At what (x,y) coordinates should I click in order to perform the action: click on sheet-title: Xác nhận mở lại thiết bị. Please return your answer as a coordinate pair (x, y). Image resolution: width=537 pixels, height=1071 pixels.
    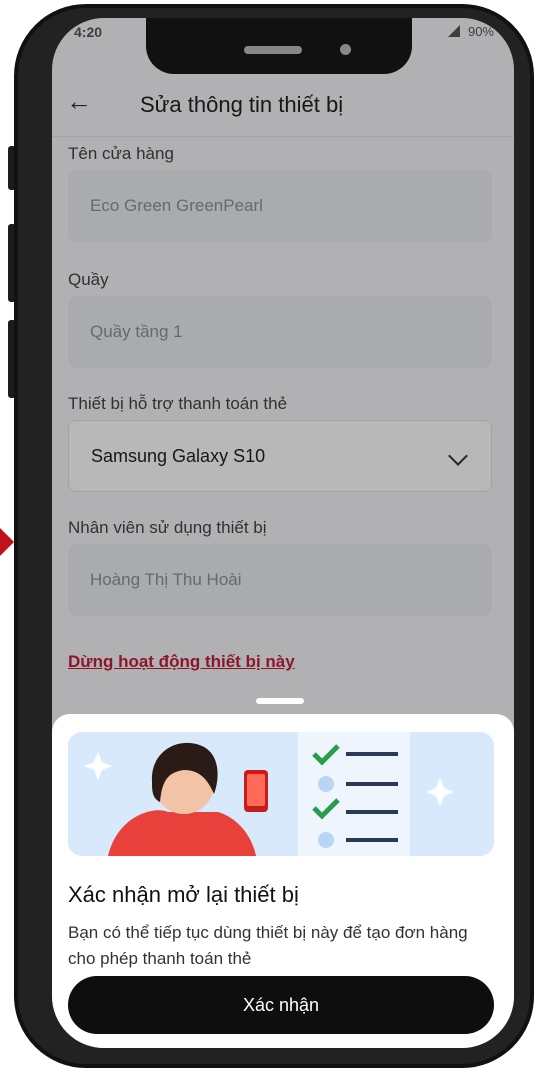
    Looking at the image, I should click on (183, 894).